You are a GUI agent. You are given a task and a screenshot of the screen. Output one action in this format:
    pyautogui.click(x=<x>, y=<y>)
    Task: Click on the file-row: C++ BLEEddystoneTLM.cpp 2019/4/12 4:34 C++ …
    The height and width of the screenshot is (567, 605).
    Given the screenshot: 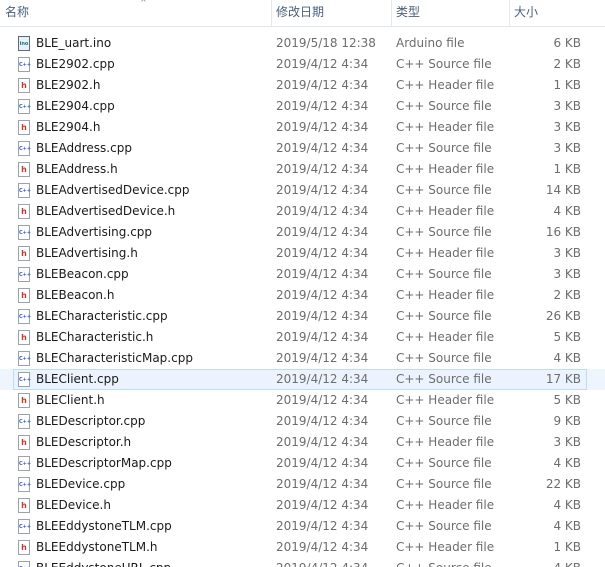 What is the action you would take?
    pyautogui.click(x=302, y=526)
    